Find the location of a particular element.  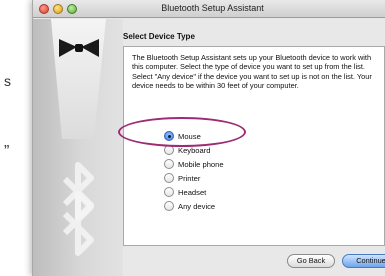

go-back-button: Go Back is located at coordinates (311, 261).